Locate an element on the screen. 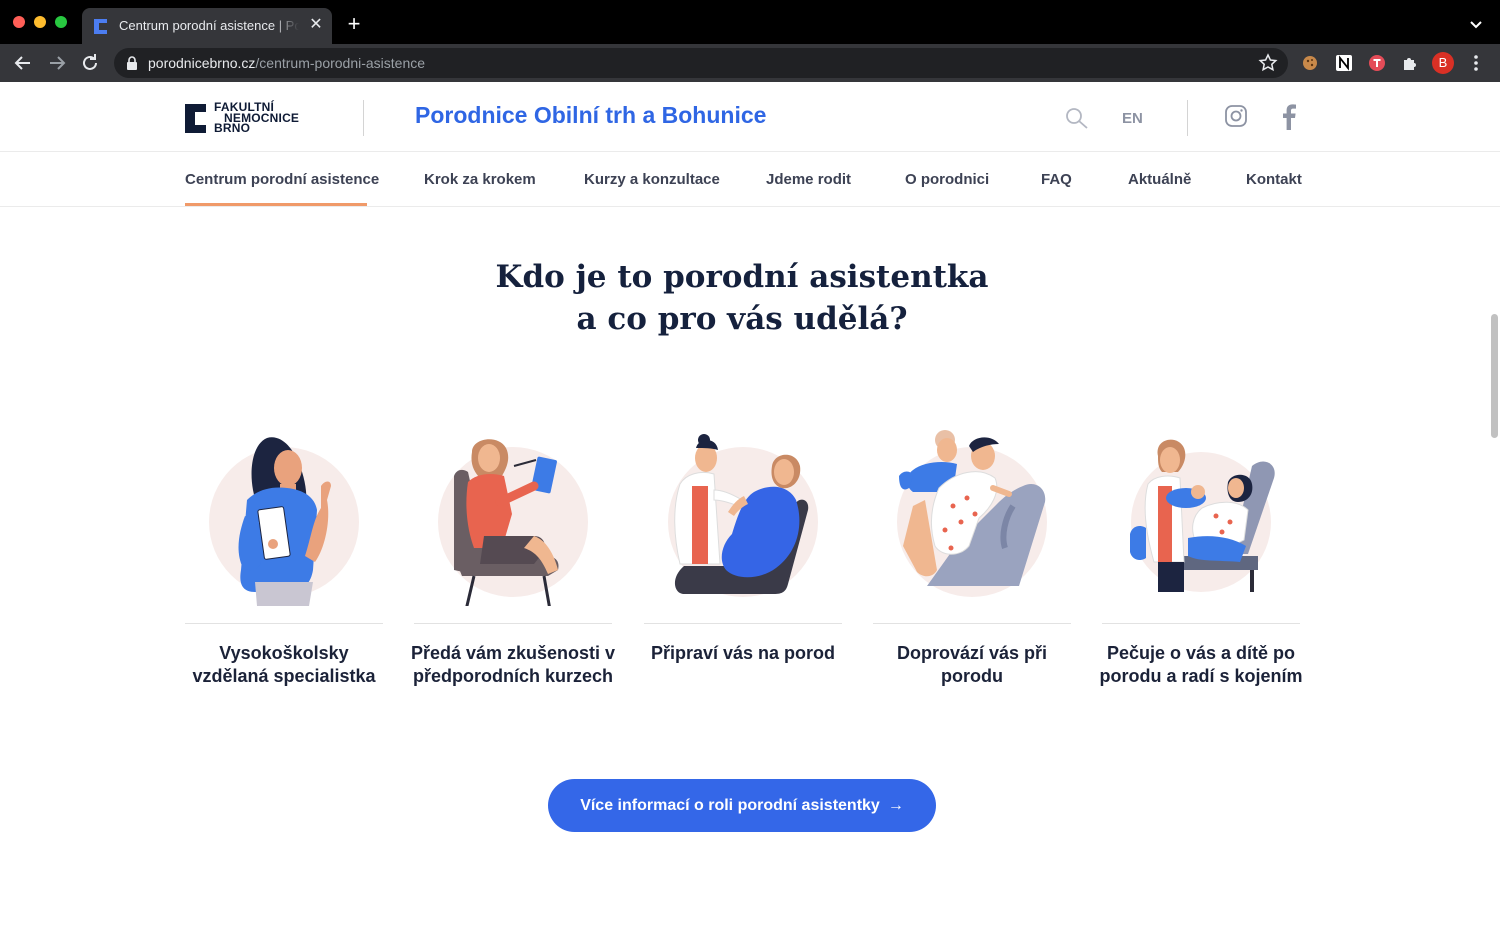  nav-item-kontakt: Kontakt is located at coordinates (1274, 179).